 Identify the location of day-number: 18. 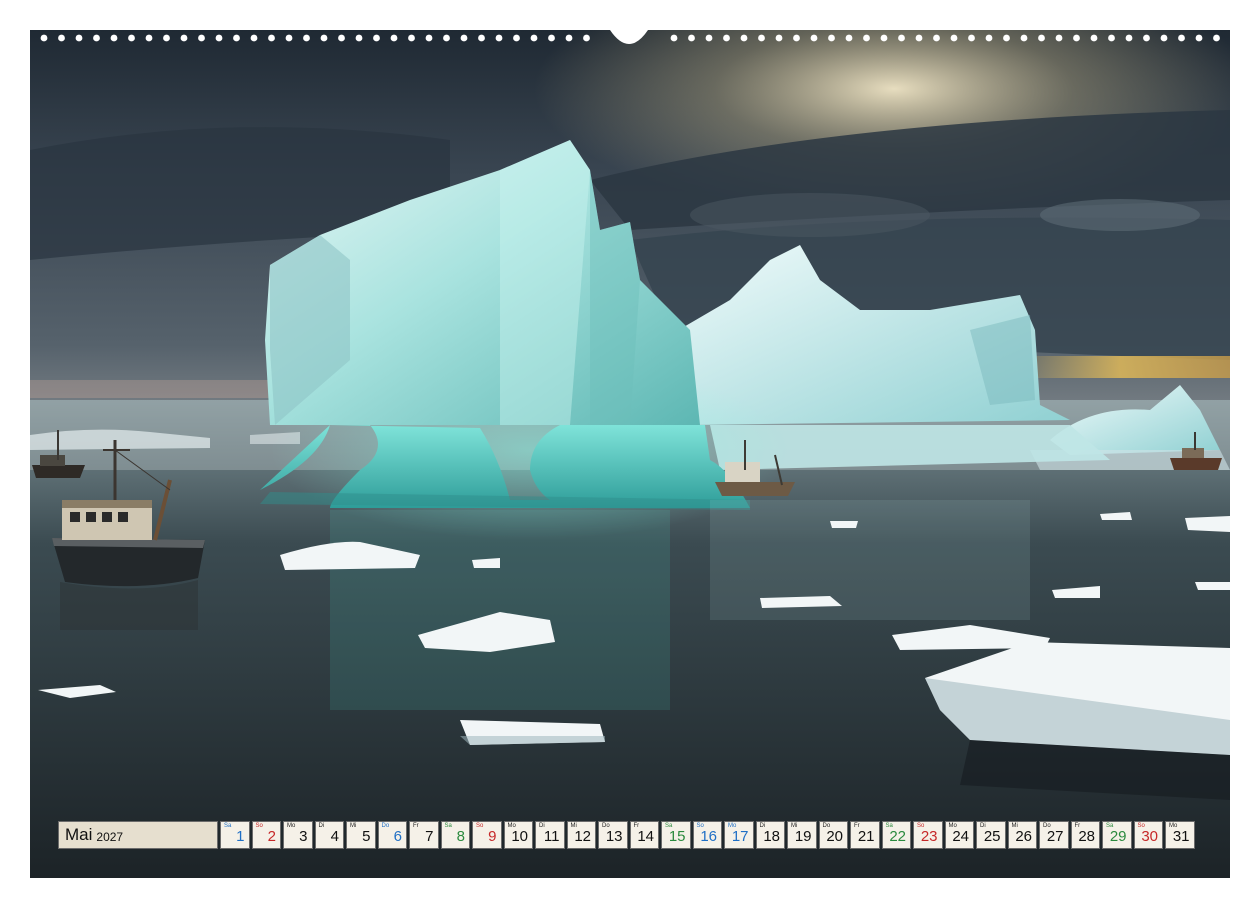
(771, 836).